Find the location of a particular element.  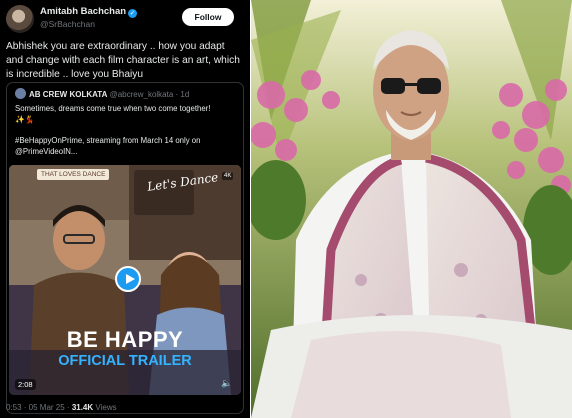

video-subtitle: OFFICIAL TRAILER is located at coordinates (125, 361).